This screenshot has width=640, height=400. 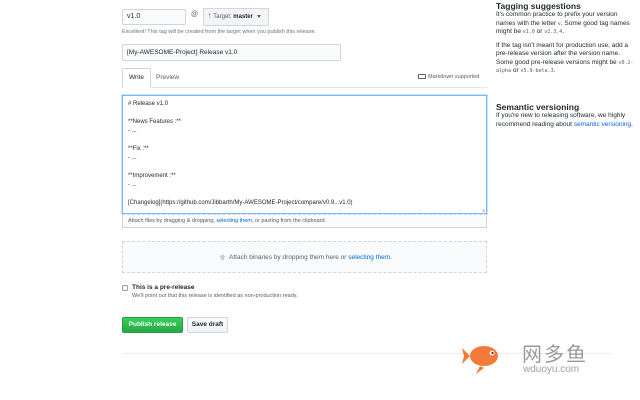 I want to click on target-branch-value: master, so click(x=243, y=17).